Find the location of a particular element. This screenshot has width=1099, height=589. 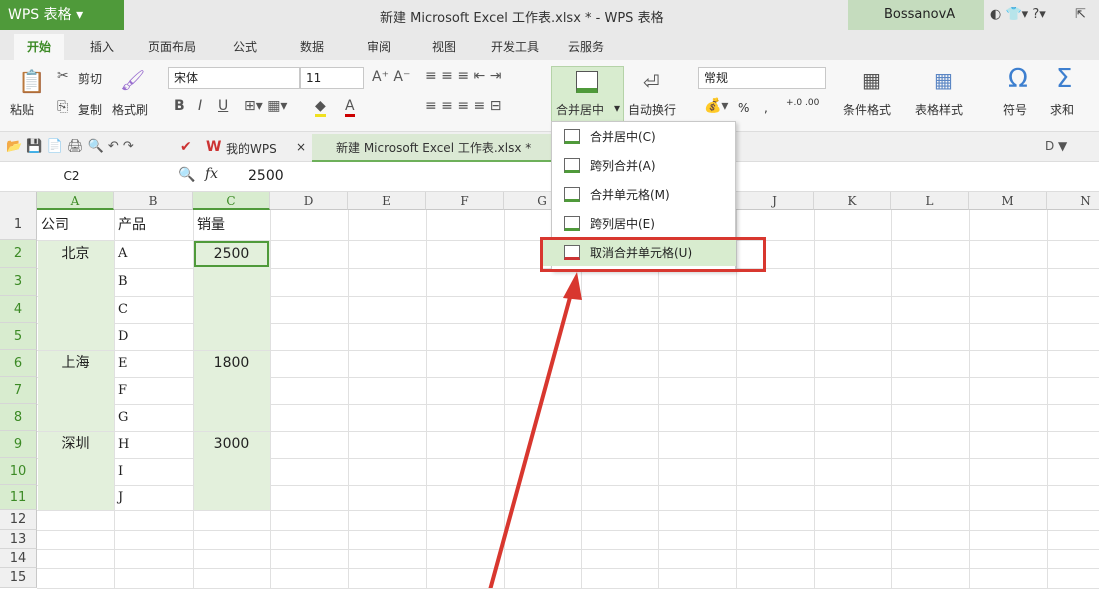

font-color-icon: A is located at coordinates (350, 107).